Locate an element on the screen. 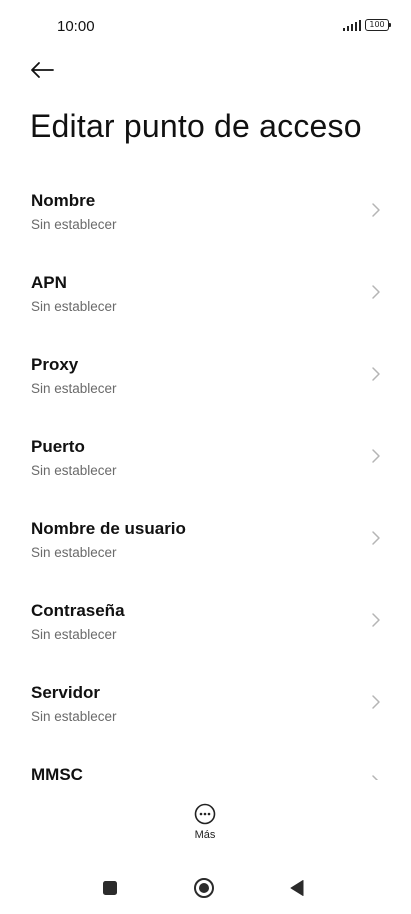 The image size is (411, 914). setting-name: Nombre Sin establecer is located at coordinates (205, 221).